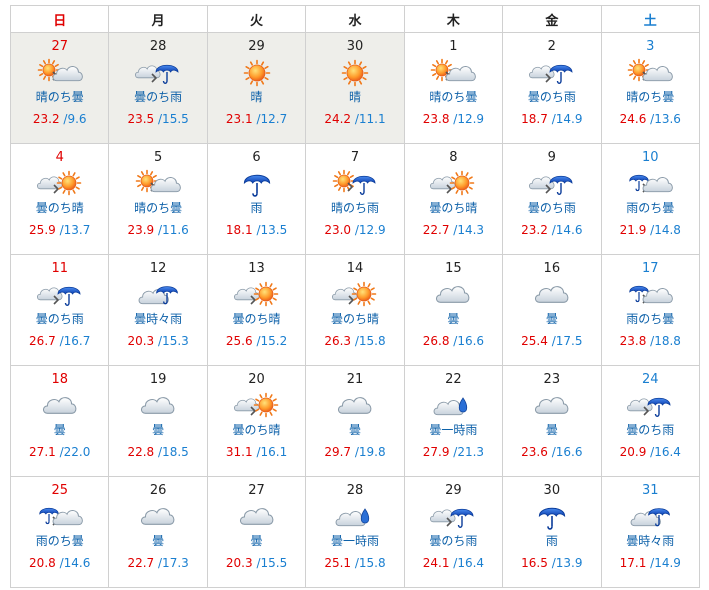  I want to click on day-cell: 26 曇 22.7 /17.3, so click(158, 532).